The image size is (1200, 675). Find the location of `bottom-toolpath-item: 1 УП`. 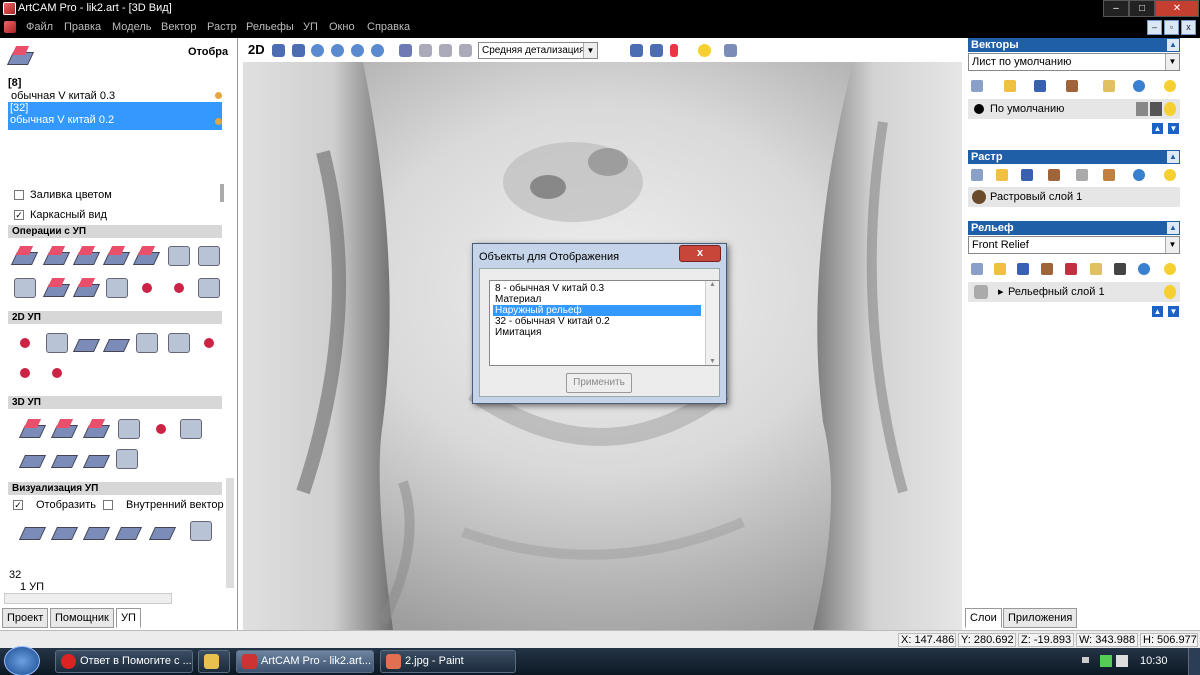

bottom-toolpath-item: 1 УП is located at coordinates (32, 587).